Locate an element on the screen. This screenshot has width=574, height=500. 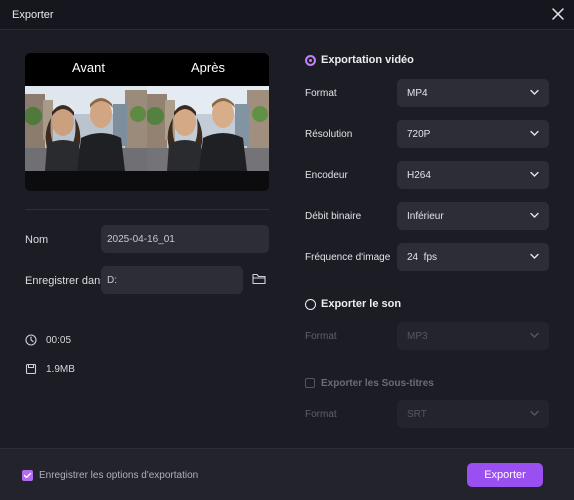
preview-panel: Avant Après is located at coordinates (147, 122).